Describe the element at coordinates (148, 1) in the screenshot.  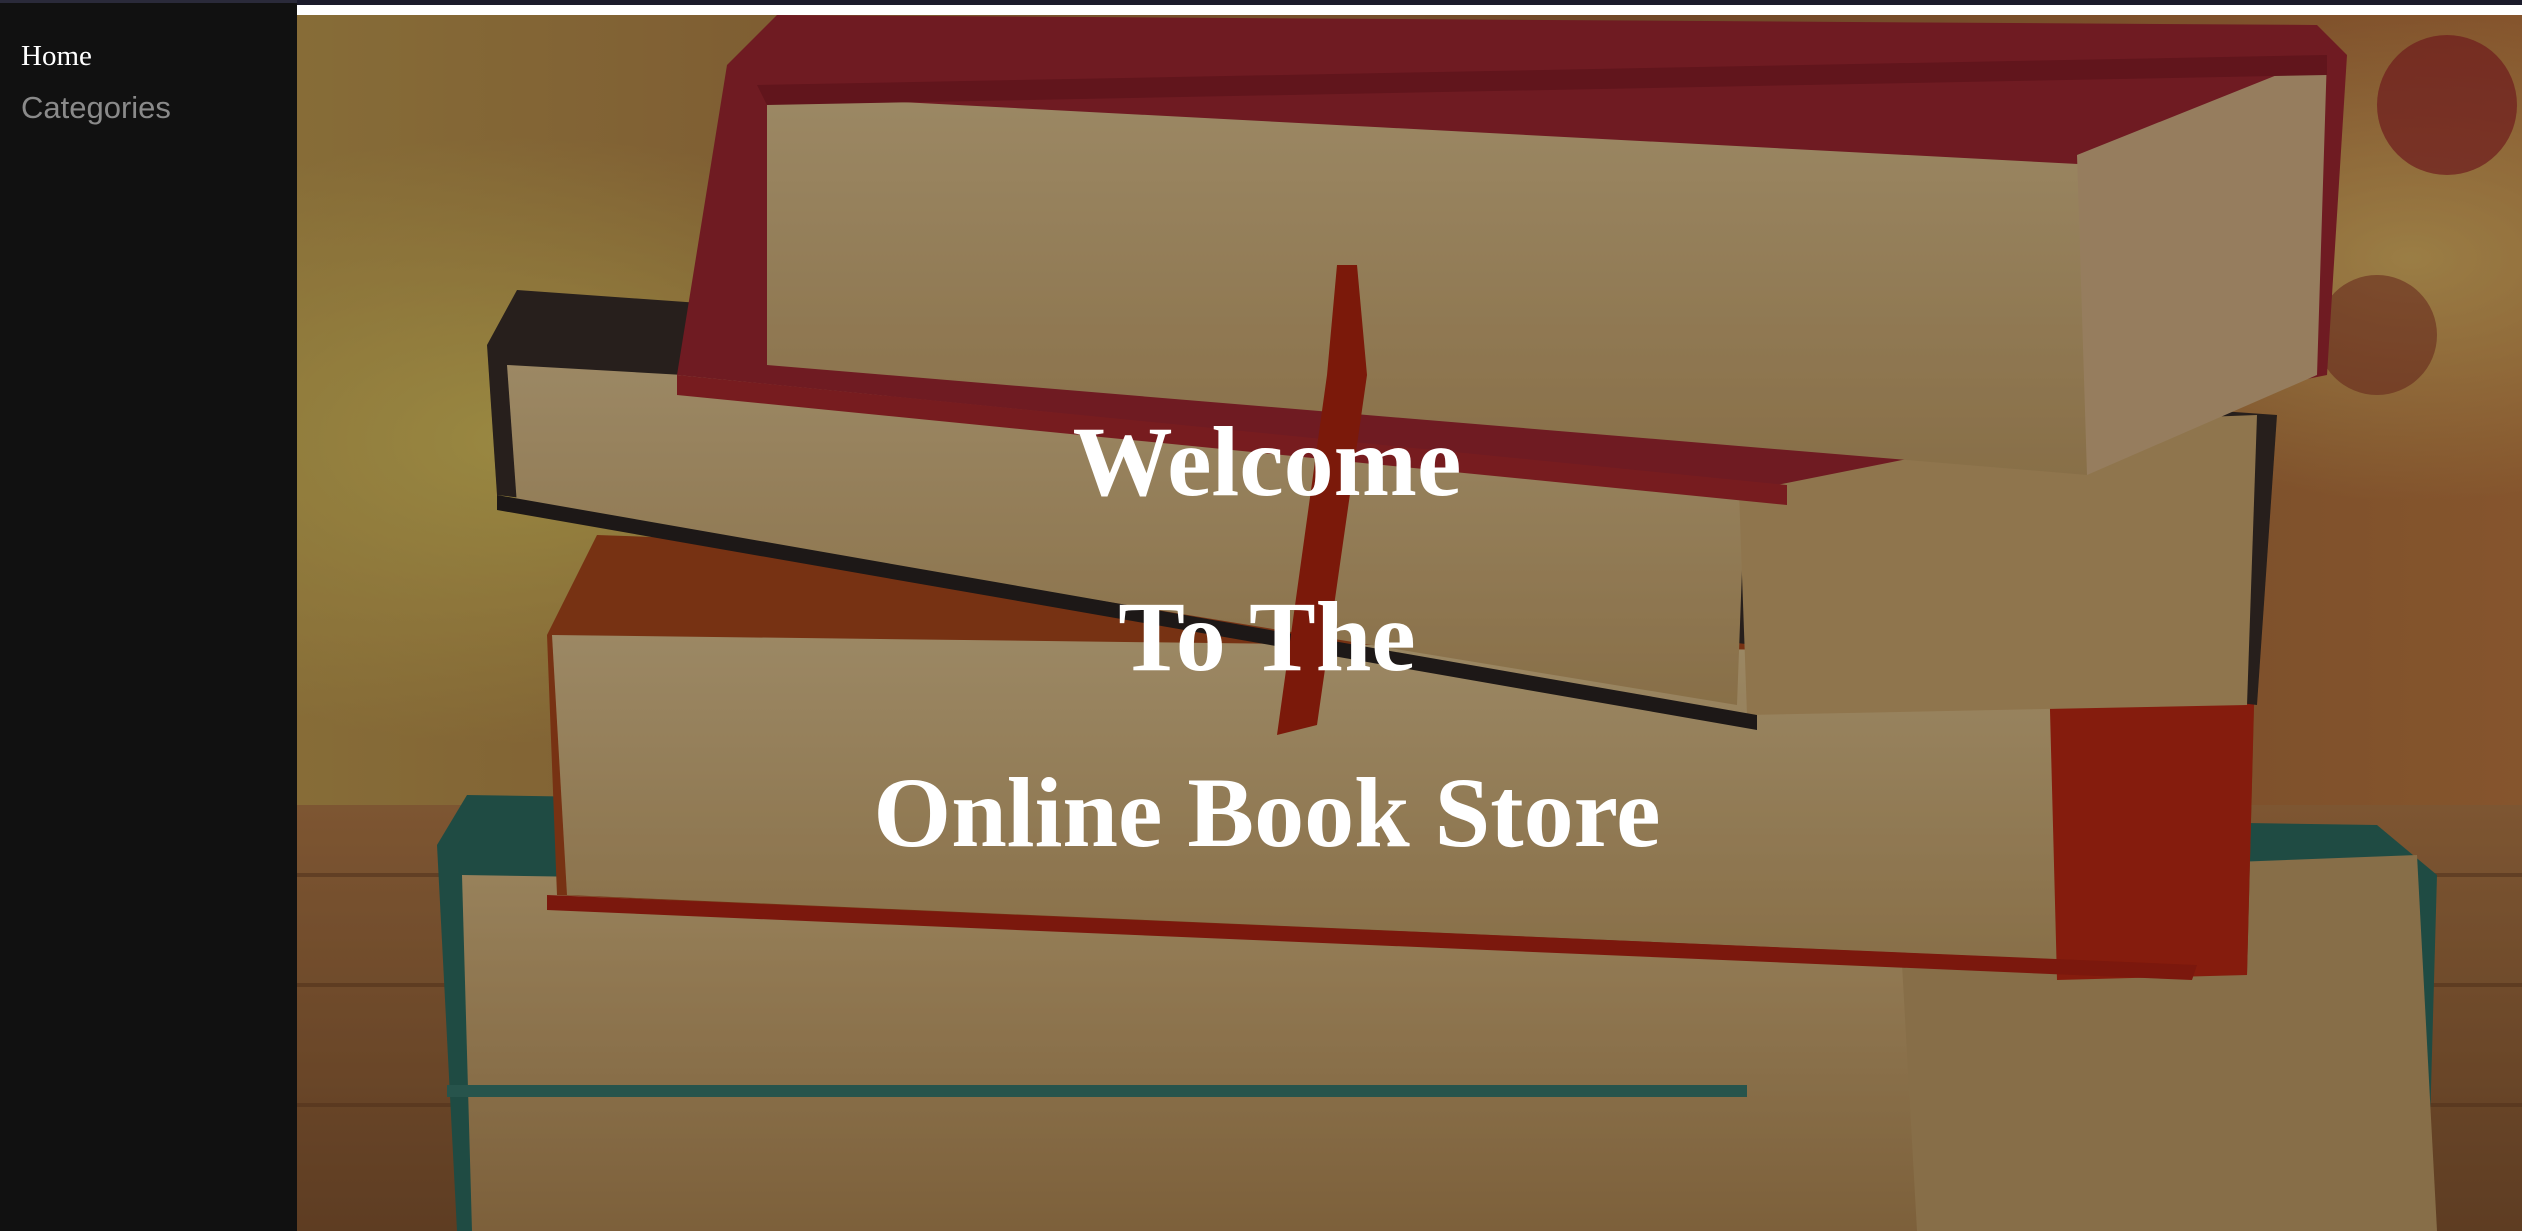
I see `sidebar-top-border` at that location.